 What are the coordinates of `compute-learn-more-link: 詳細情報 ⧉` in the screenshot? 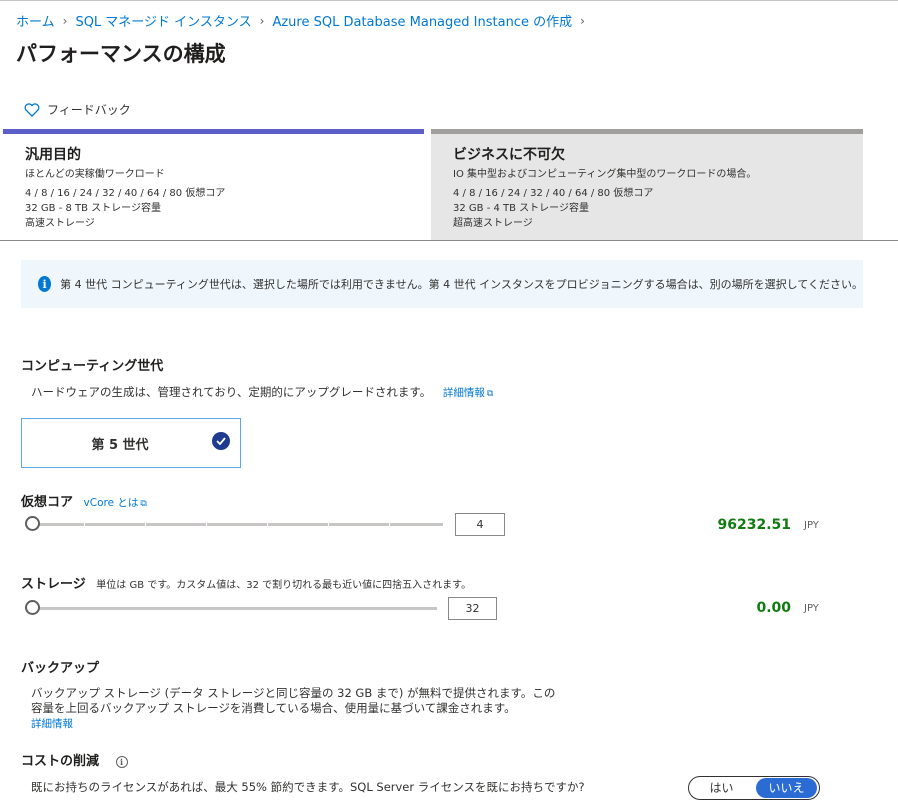 It's located at (468, 393).